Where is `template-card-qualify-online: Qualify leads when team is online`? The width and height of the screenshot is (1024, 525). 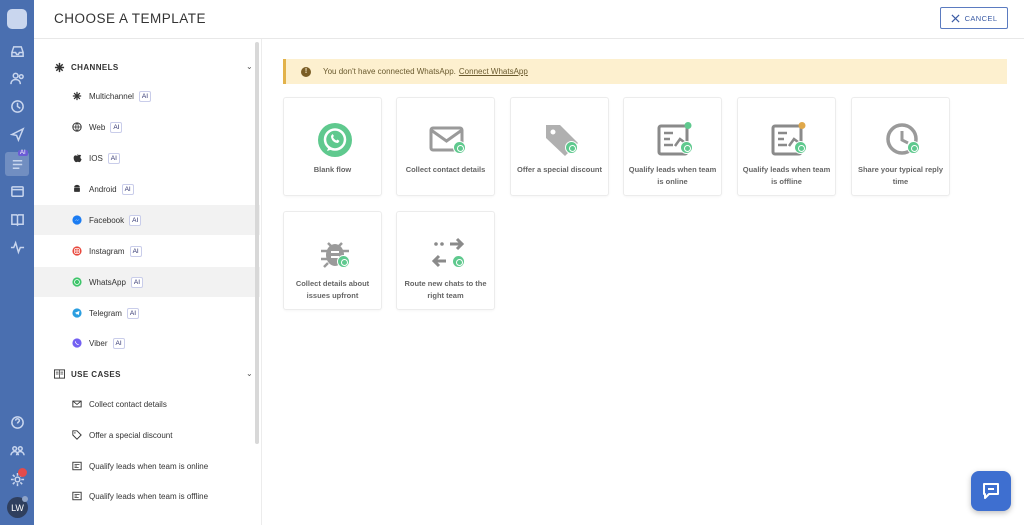
template-card-qualify-online: Qualify leads when team is online is located at coordinates (672, 146).